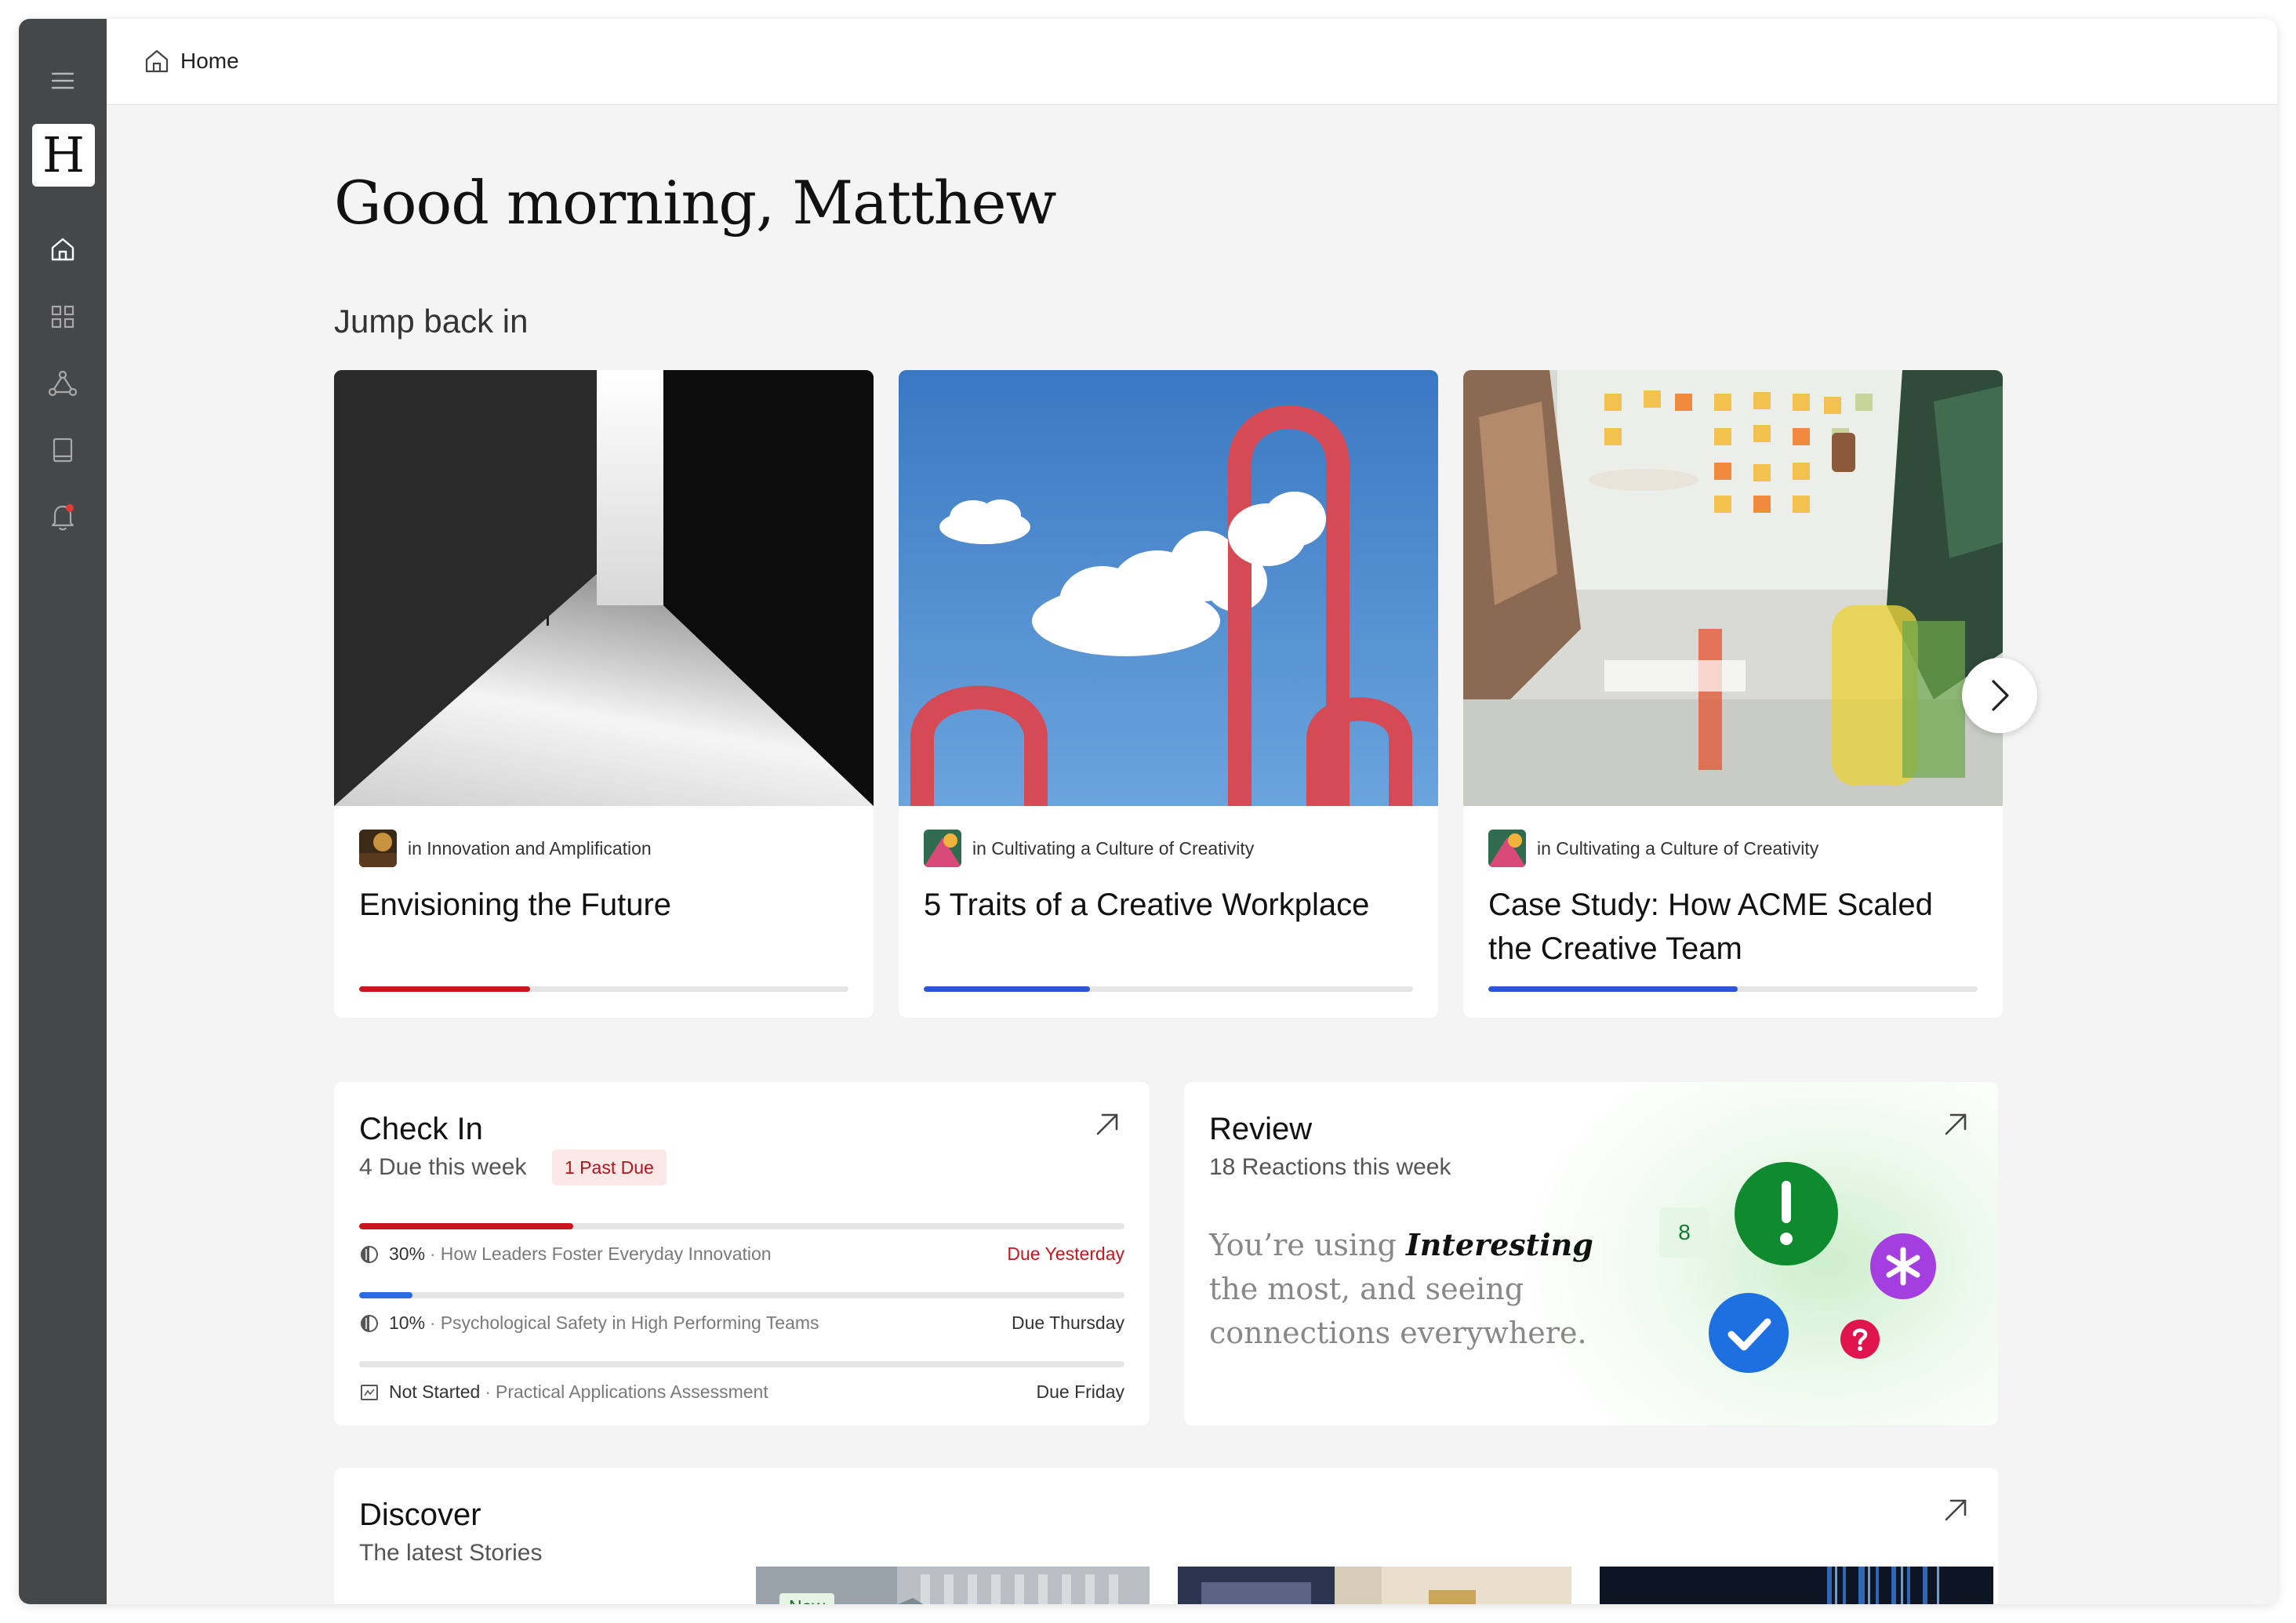  Describe the element at coordinates (1903, 1266) in the screenshot. I see `asterisk-reaction-icon` at that location.